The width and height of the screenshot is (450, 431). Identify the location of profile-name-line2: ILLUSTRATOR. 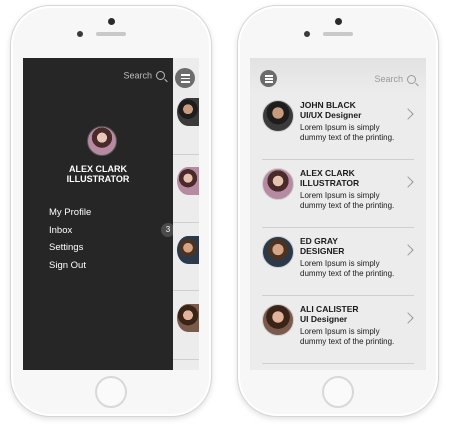
(98, 179).